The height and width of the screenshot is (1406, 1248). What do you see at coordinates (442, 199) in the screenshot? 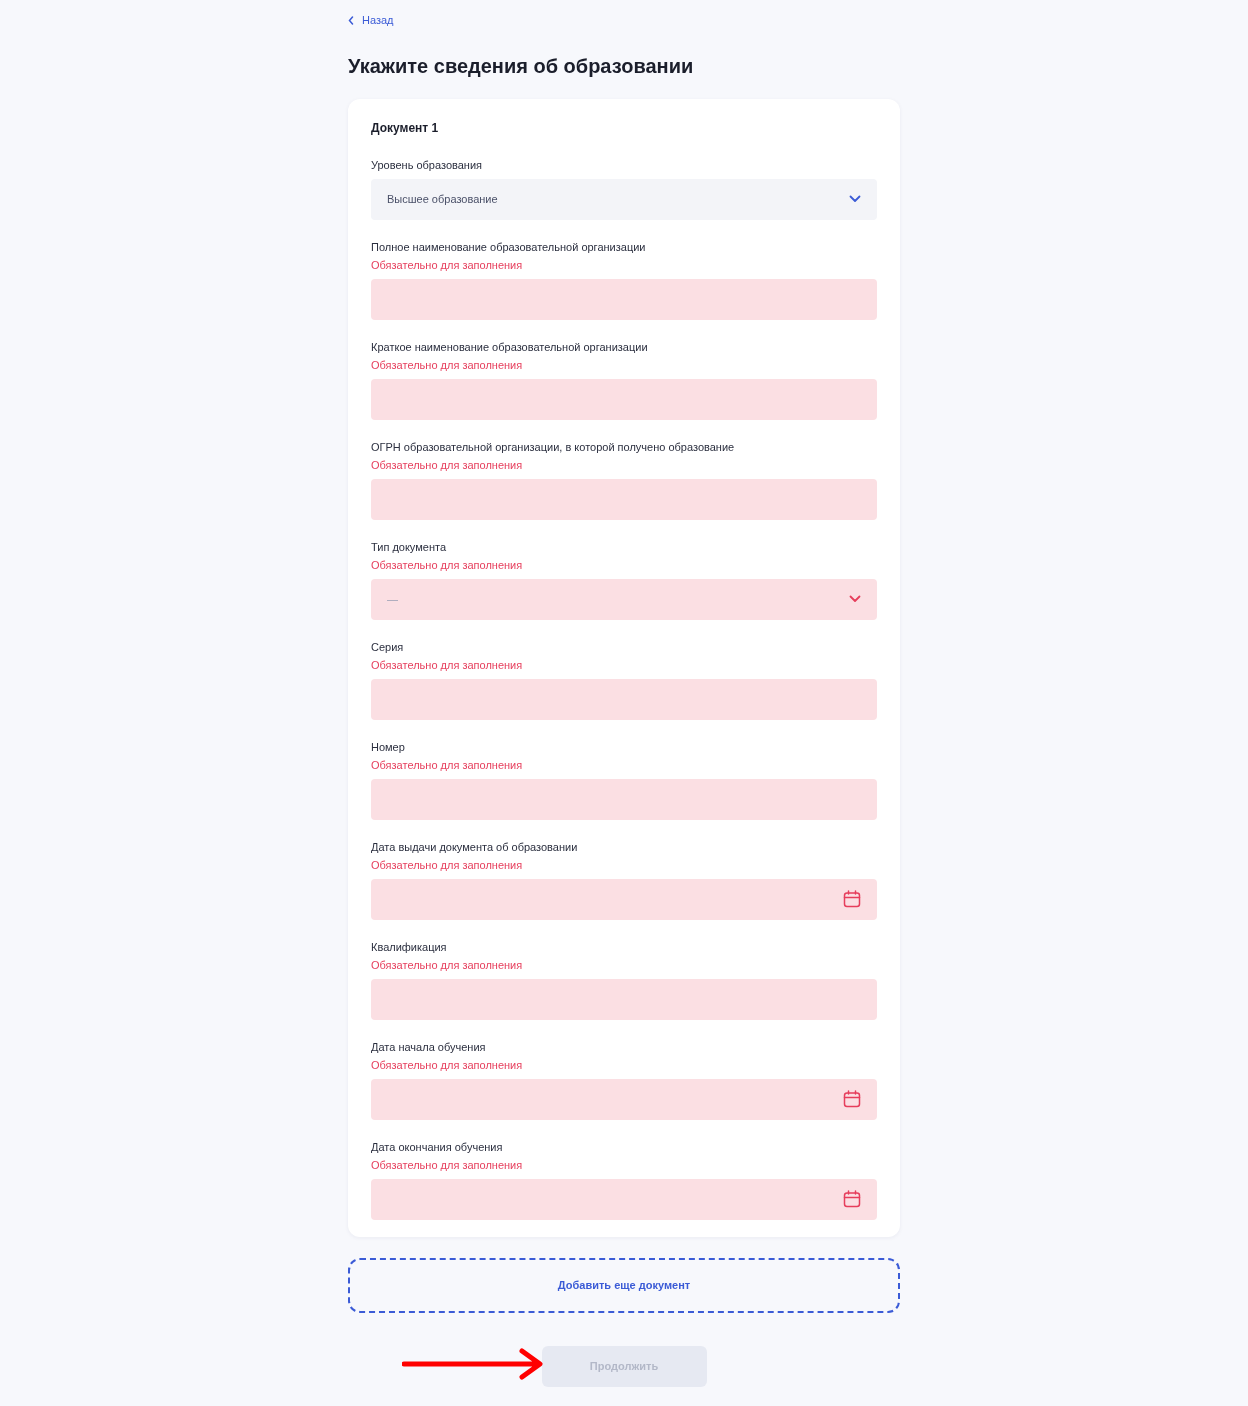
I see `select-value: Высшее образование` at bounding box center [442, 199].